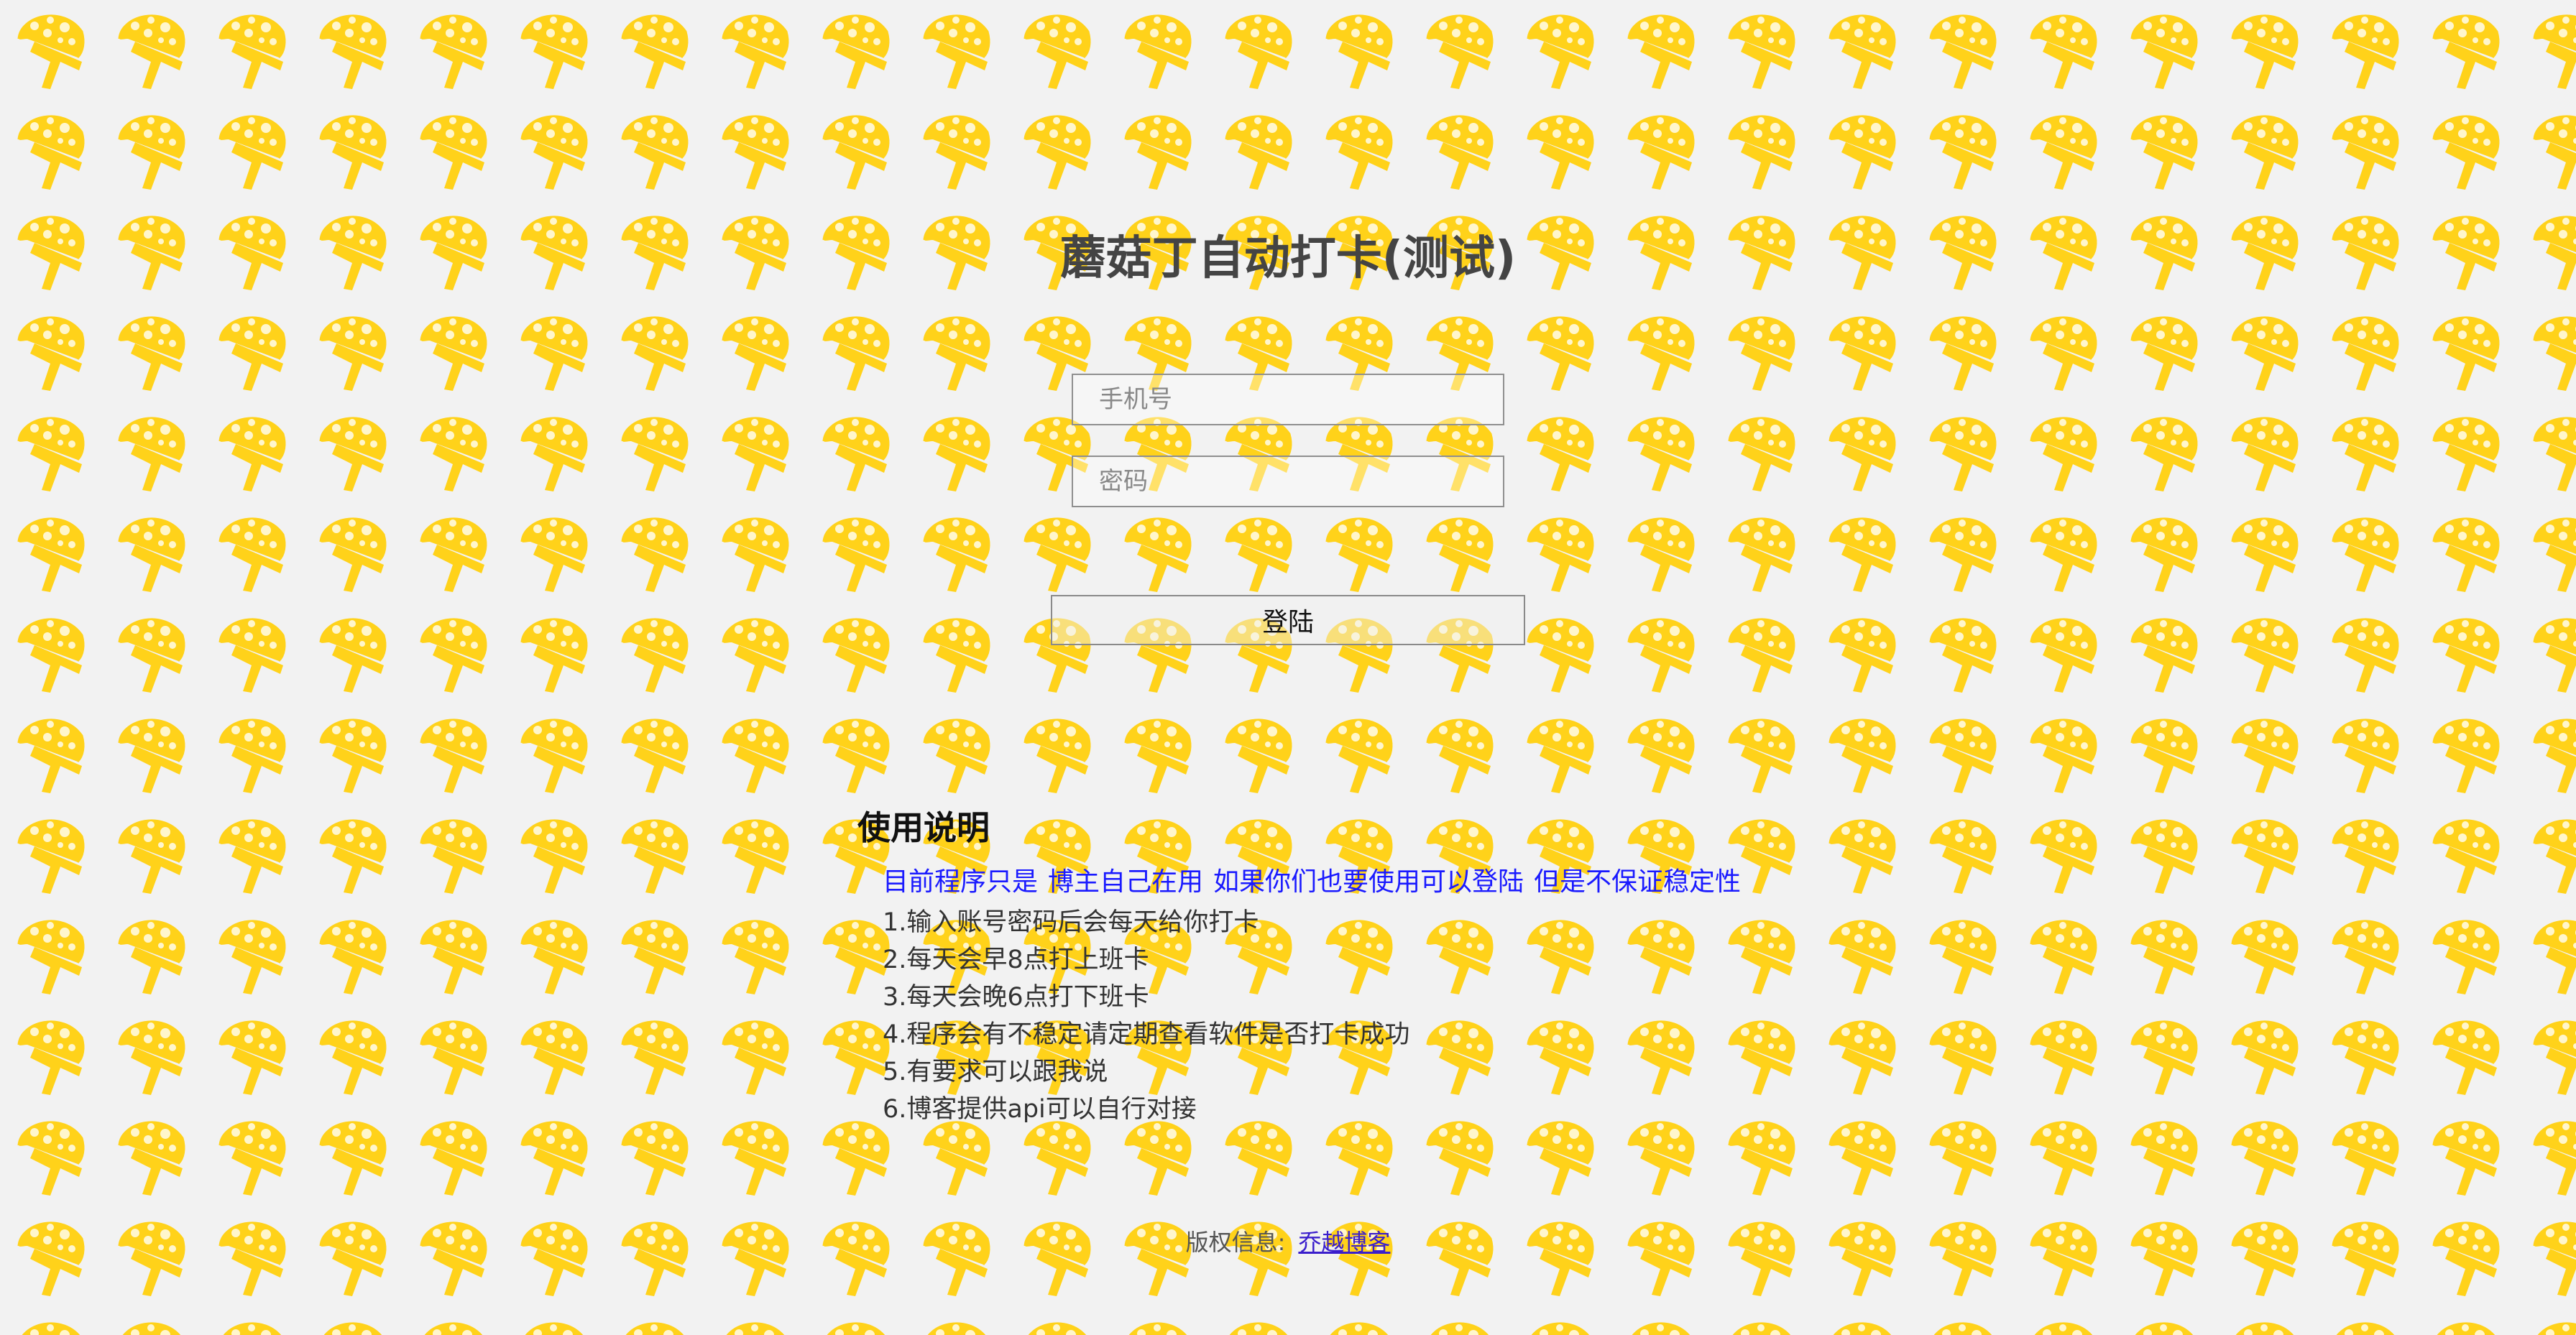  I want to click on instruction-item: 3.每天会晚6点打下班卡, so click(1016, 997).